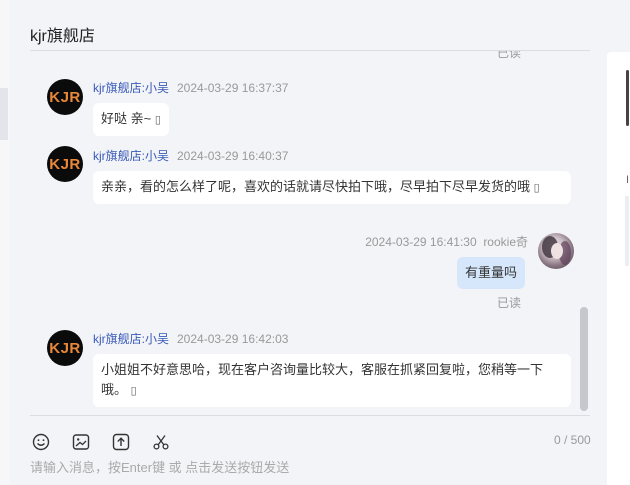 Image resolution: width=630 pixels, height=485 pixels. Describe the element at coordinates (62, 36) in the screenshot. I see `chat-title: kjr旗舰店` at that location.